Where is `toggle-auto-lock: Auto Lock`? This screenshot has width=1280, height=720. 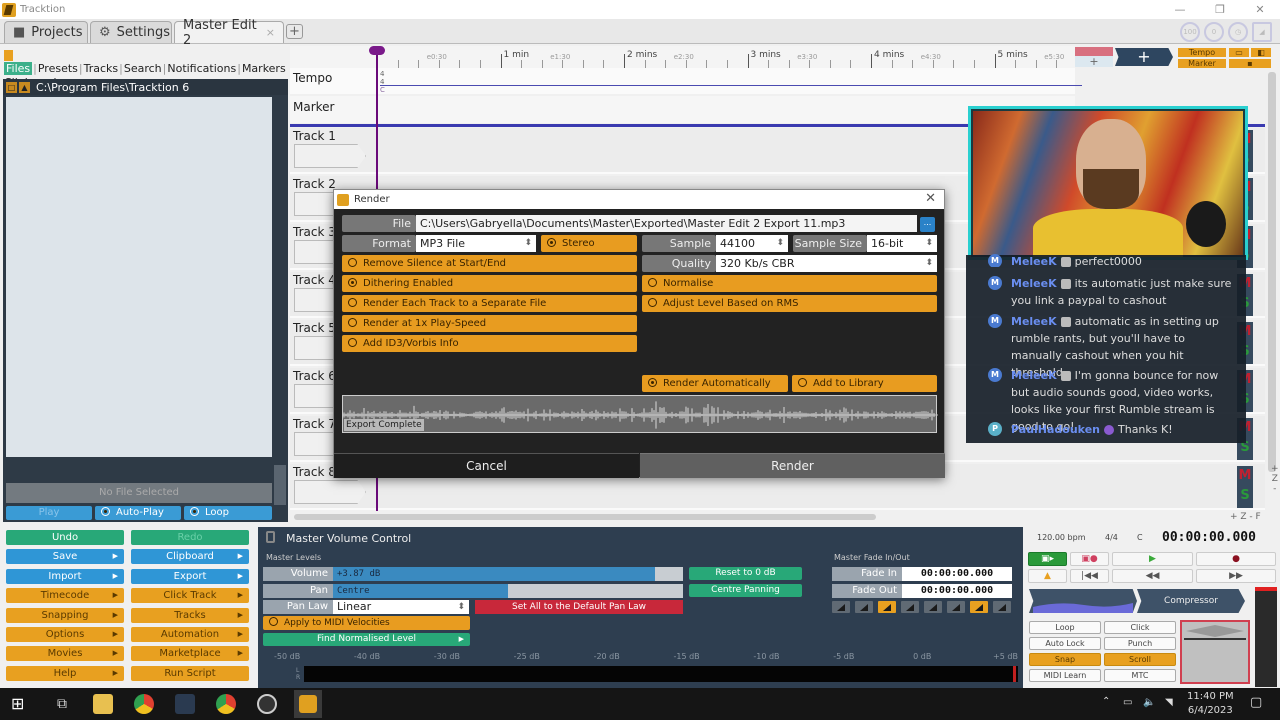 toggle-auto-lock: Auto Lock is located at coordinates (1065, 643).